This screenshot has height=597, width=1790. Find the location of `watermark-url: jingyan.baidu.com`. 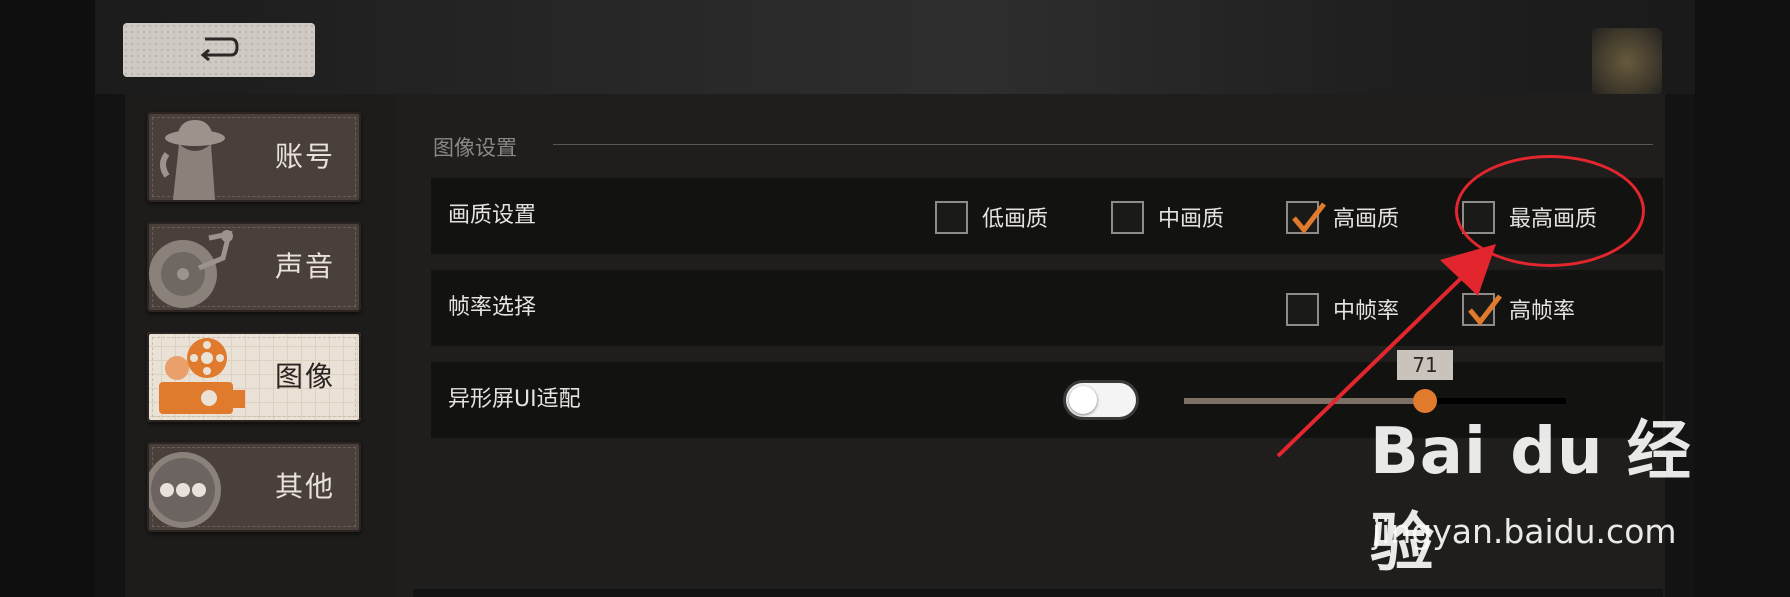

watermark-url: jingyan.baidu.com is located at coordinates (1524, 531).